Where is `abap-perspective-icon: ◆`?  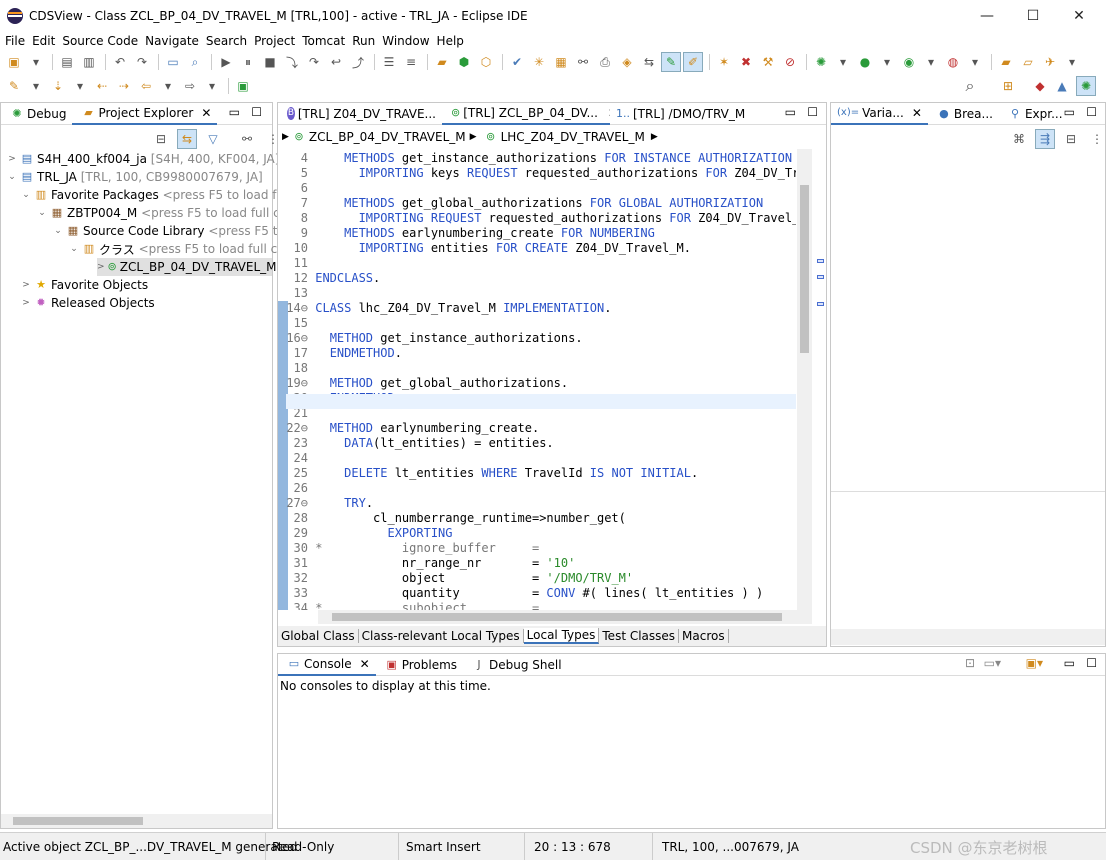 abap-perspective-icon: ◆ is located at coordinates (1040, 86).